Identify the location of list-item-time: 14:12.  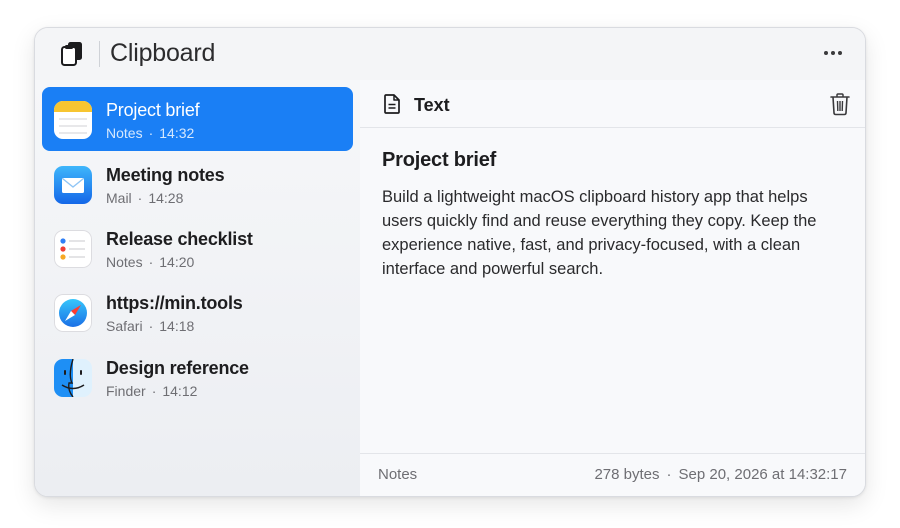
(180, 391).